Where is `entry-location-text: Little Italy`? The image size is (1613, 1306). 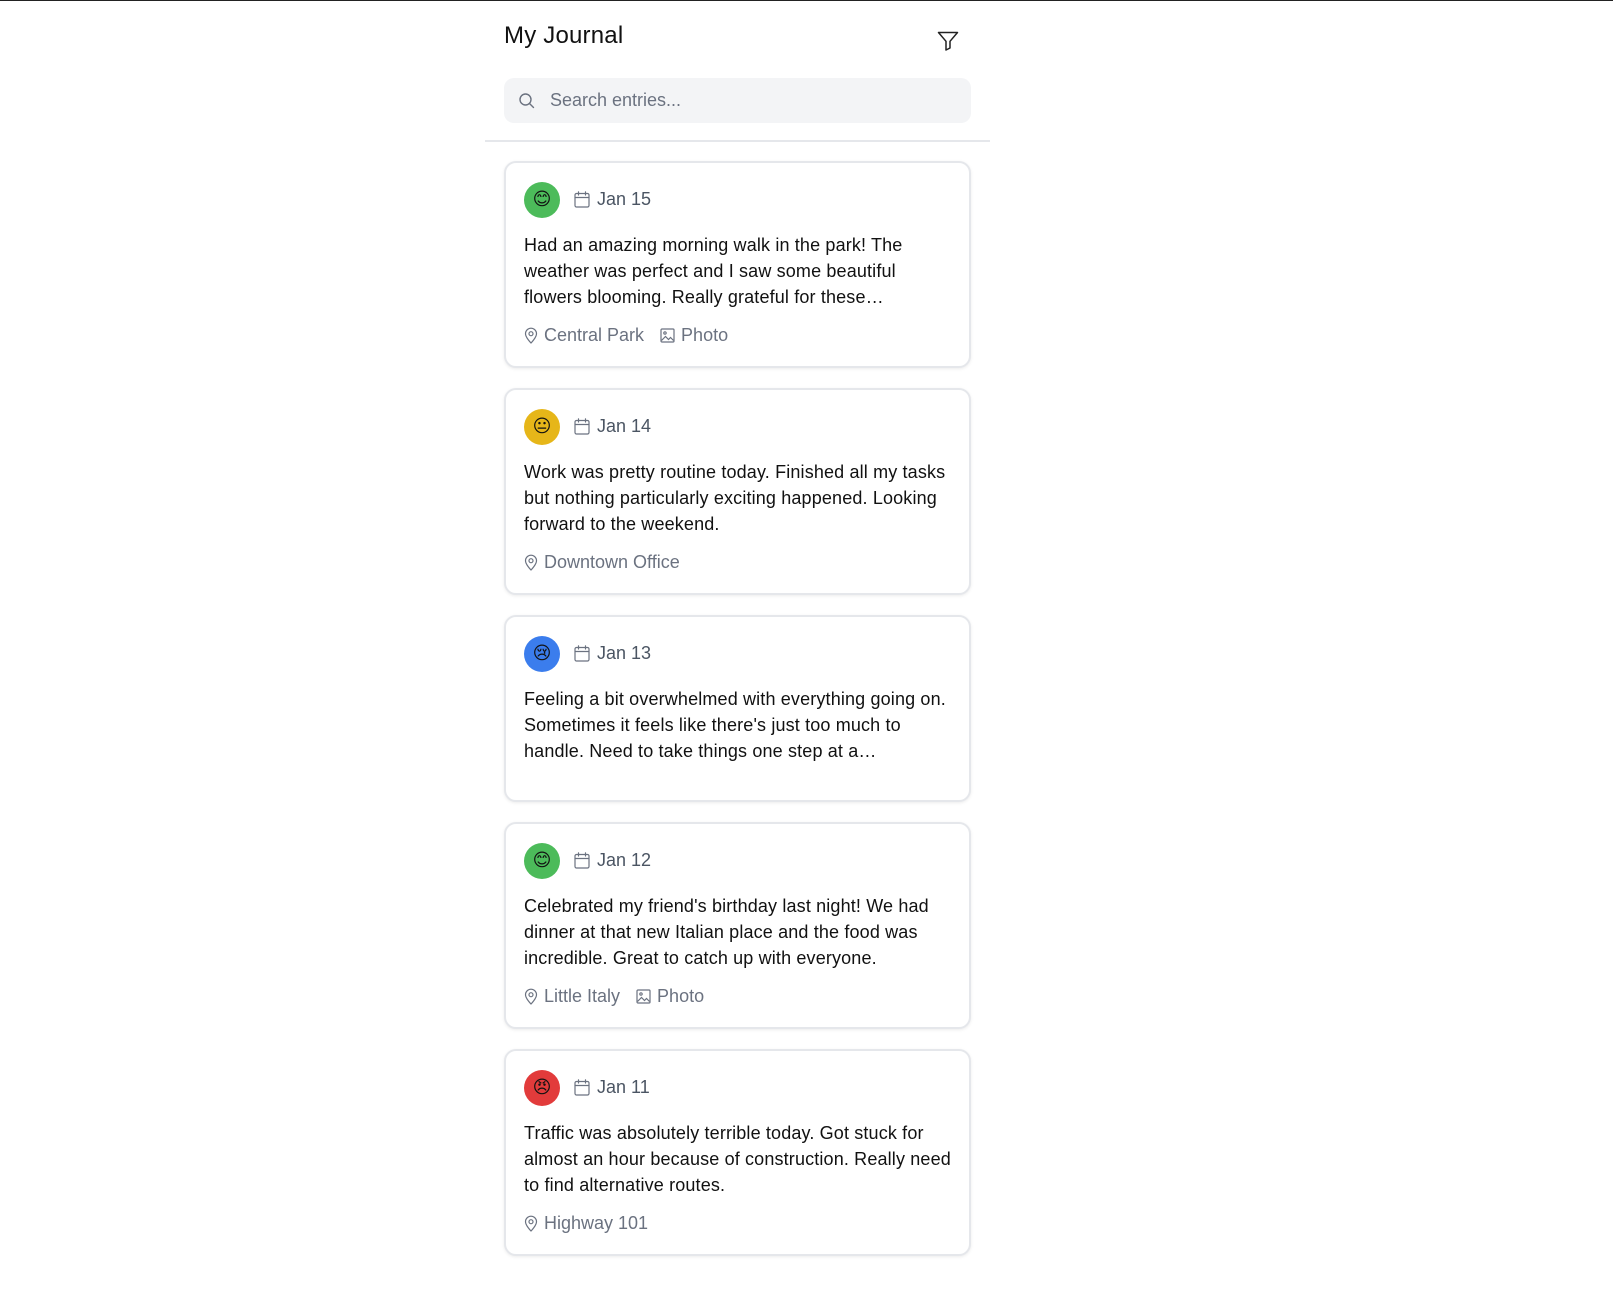 entry-location-text: Little Italy is located at coordinates (582, 995).